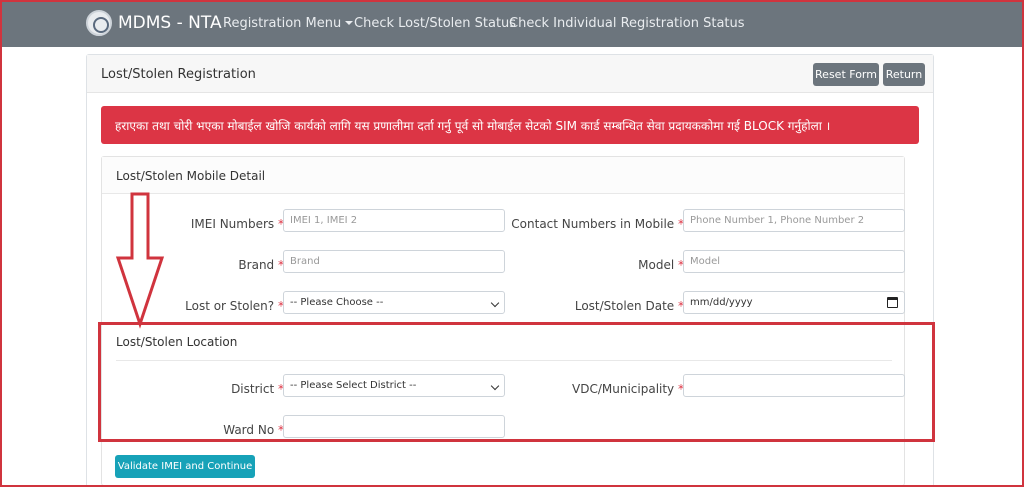  I want to click on lost-date-value: mm/dd/yyyy, so click(721, 302).